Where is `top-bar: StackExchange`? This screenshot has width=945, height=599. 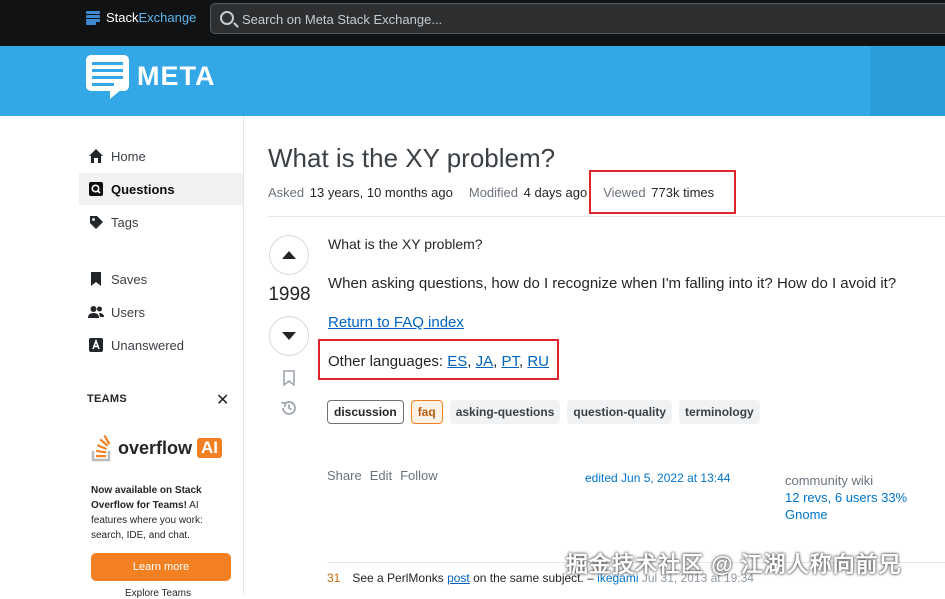 top-bar: StackExchange is located at coordinates (472, 23).